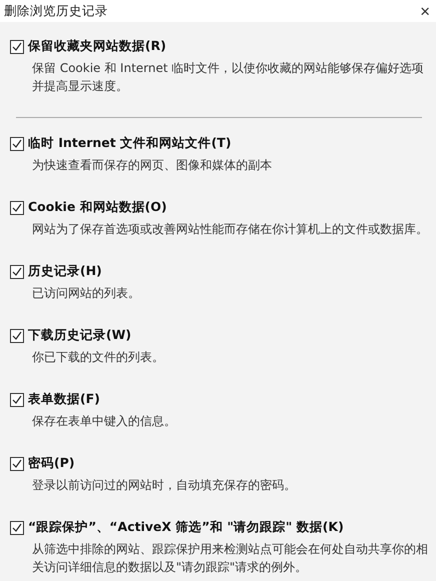 The height and width of the screenshot is (581, 436). I want to click on option-label: 下载历史记录(W), so click(80, 335).